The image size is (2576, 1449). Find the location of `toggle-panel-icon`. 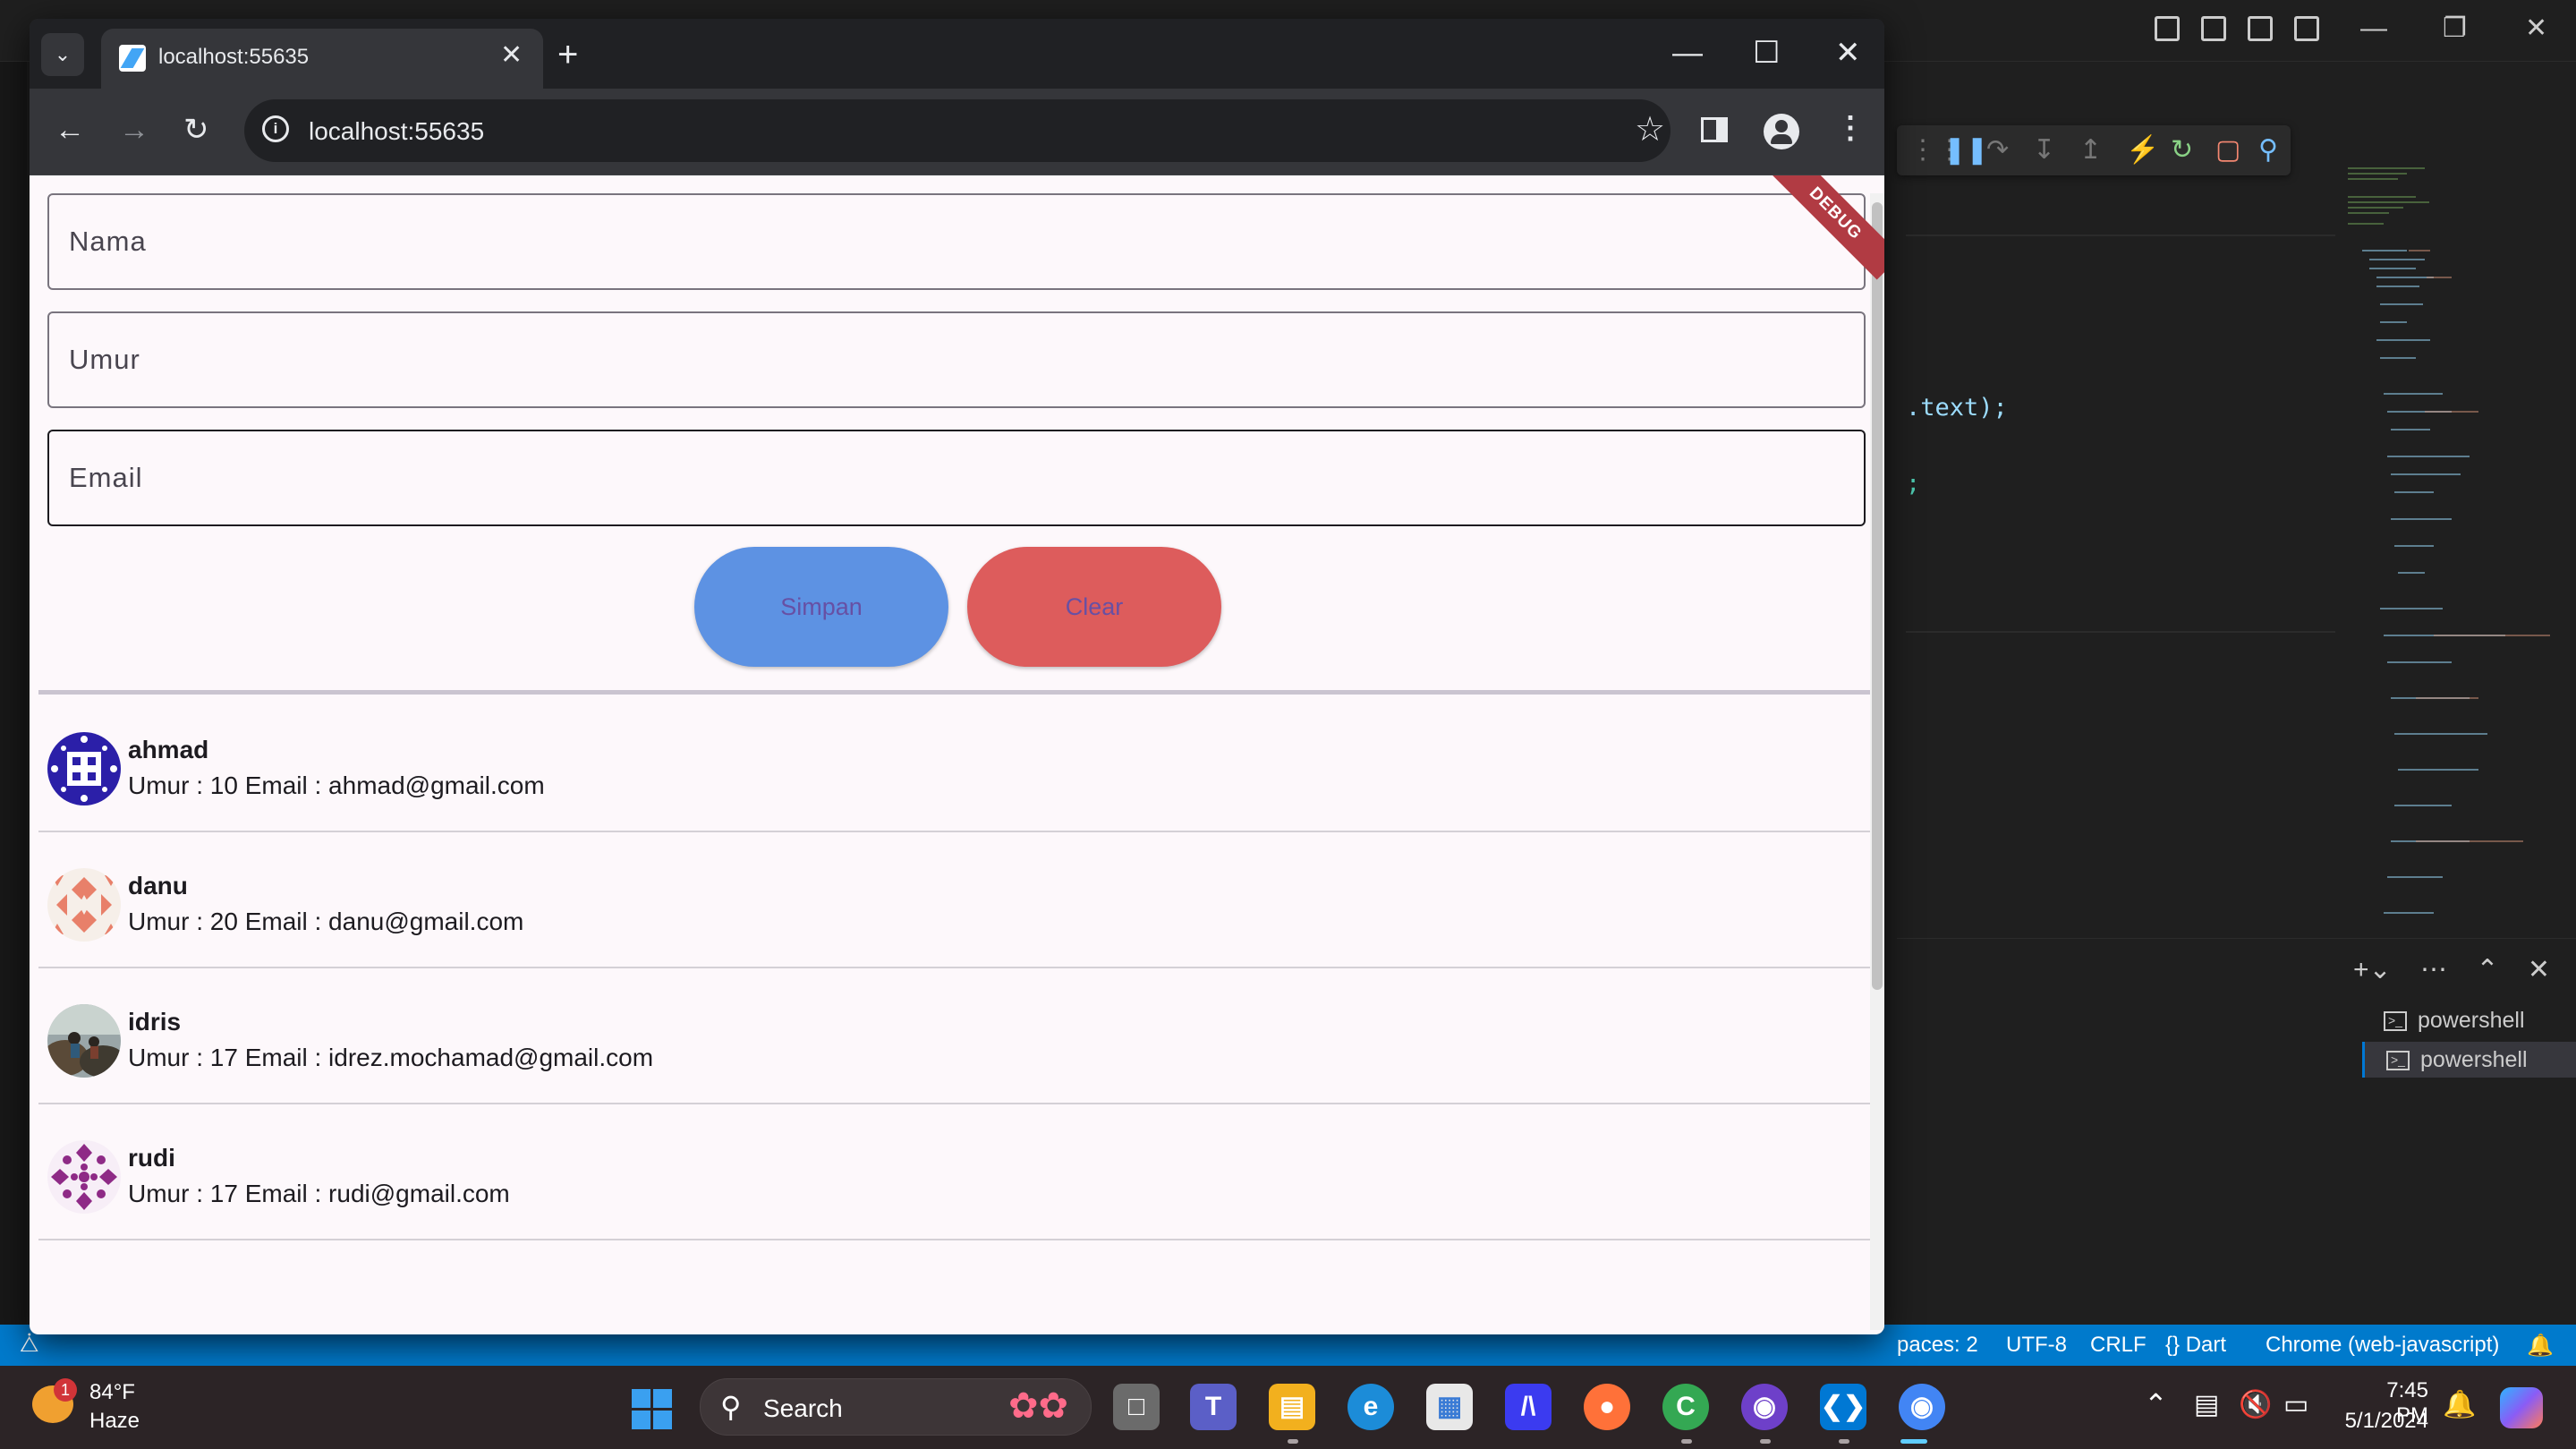

toggle-panel-icon is located at coordinates (2213, 28).